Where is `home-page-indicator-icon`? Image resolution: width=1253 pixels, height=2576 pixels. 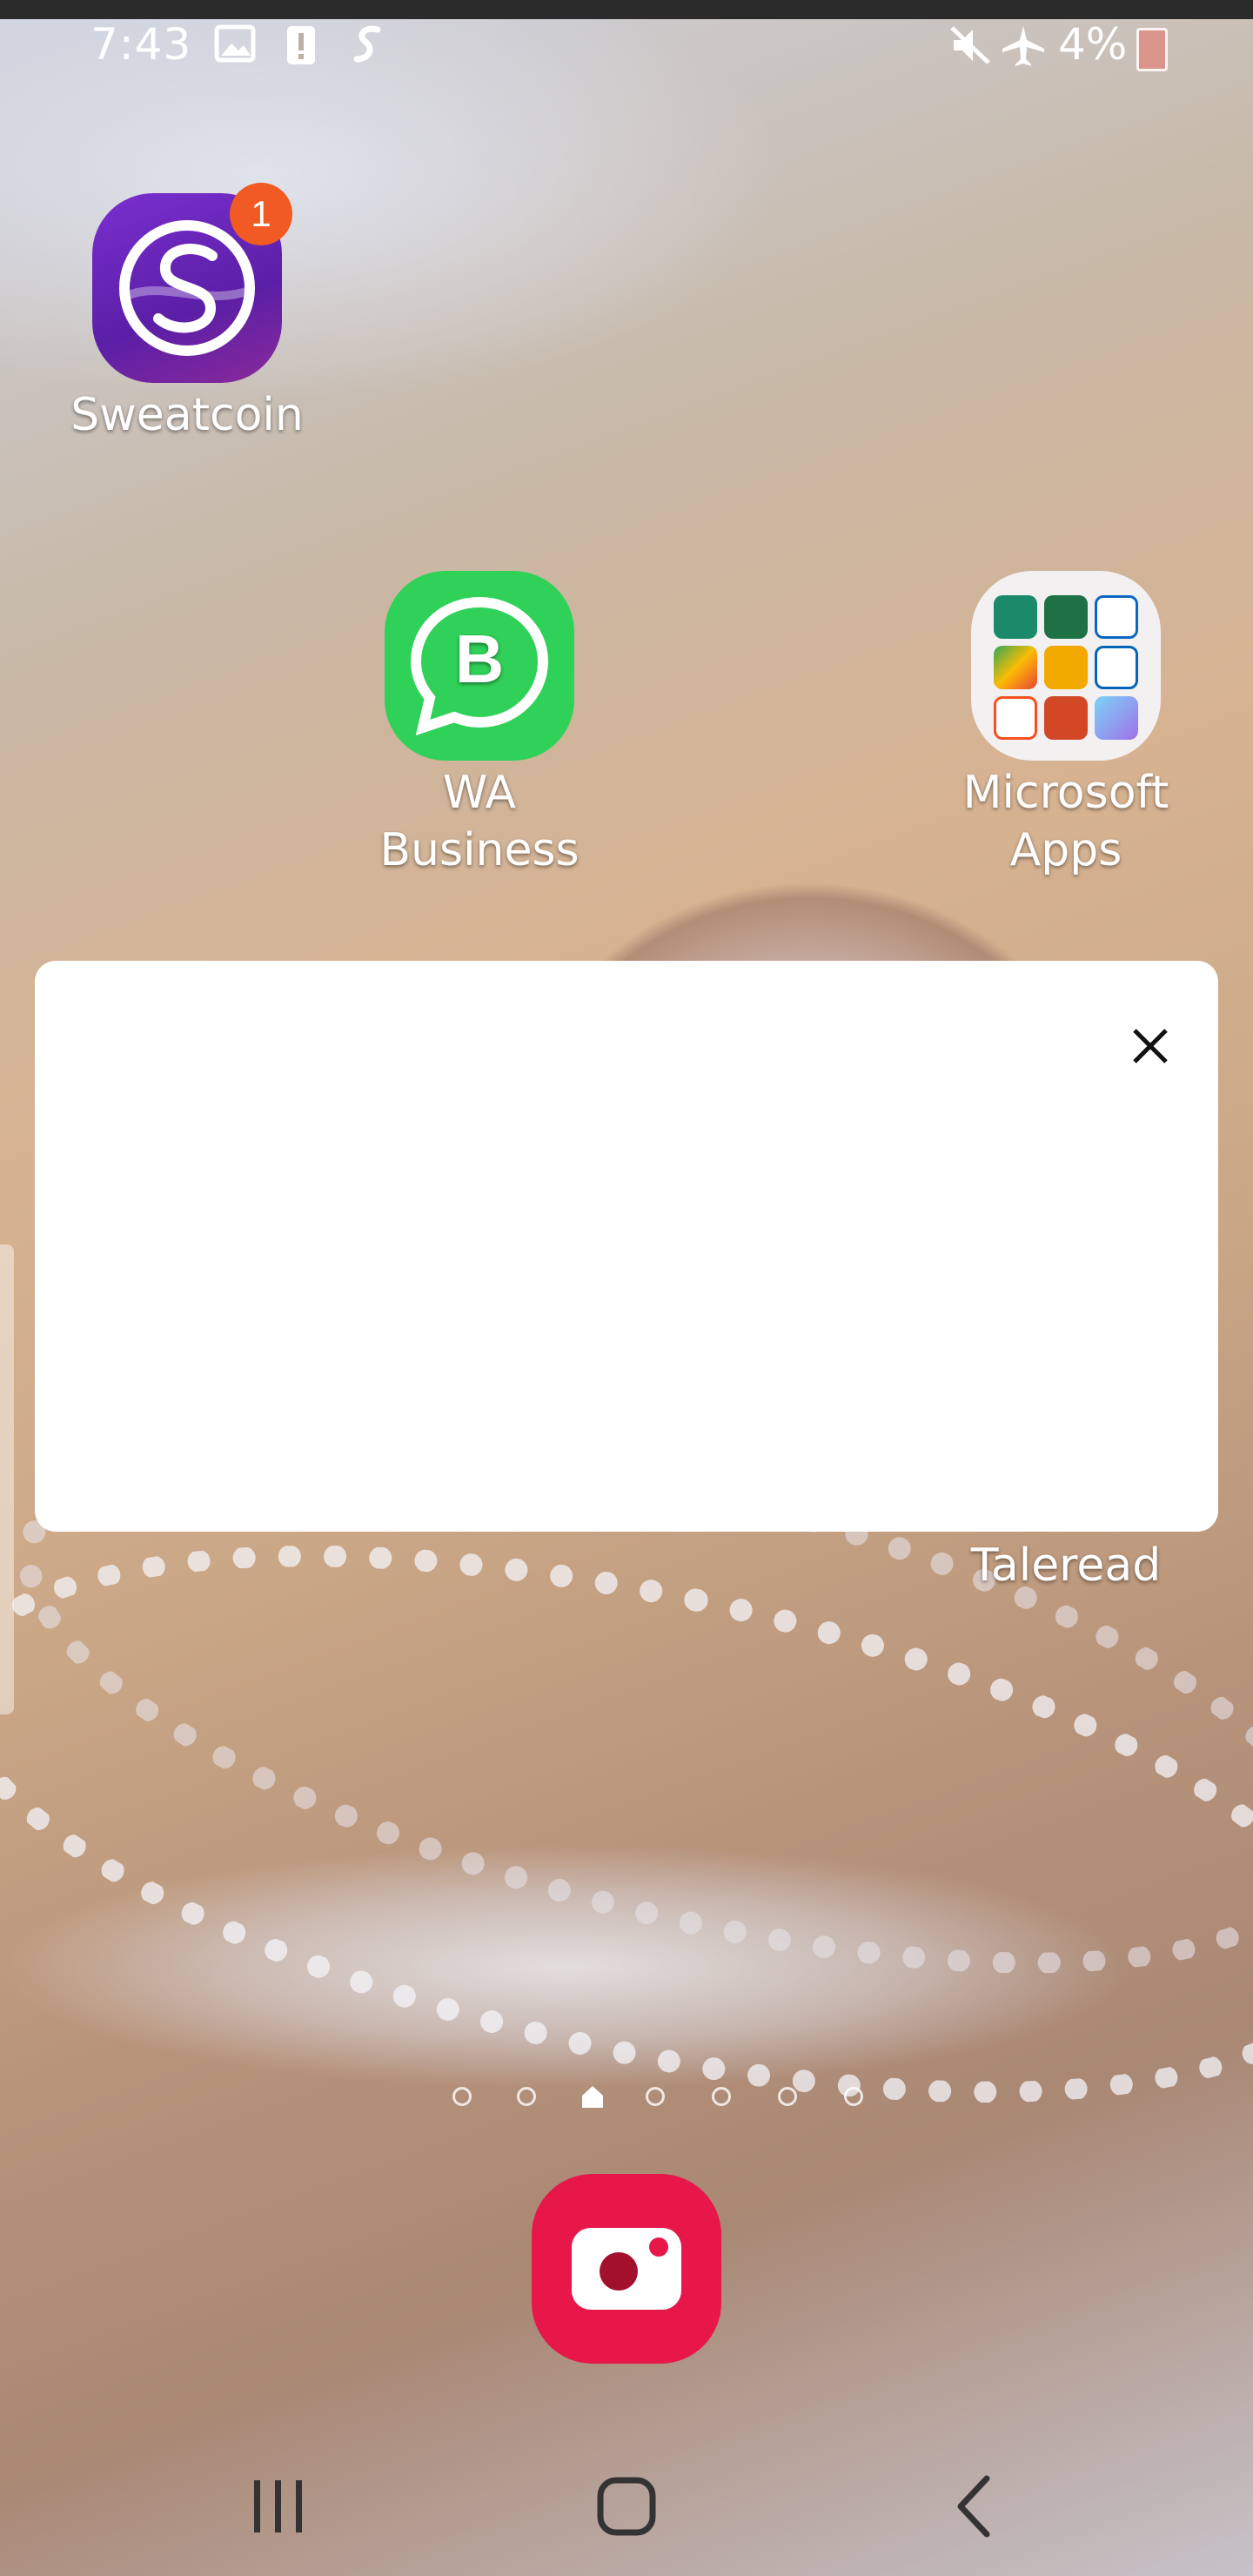
home-page-indicator-icon is located at coordinates (593, 2096).